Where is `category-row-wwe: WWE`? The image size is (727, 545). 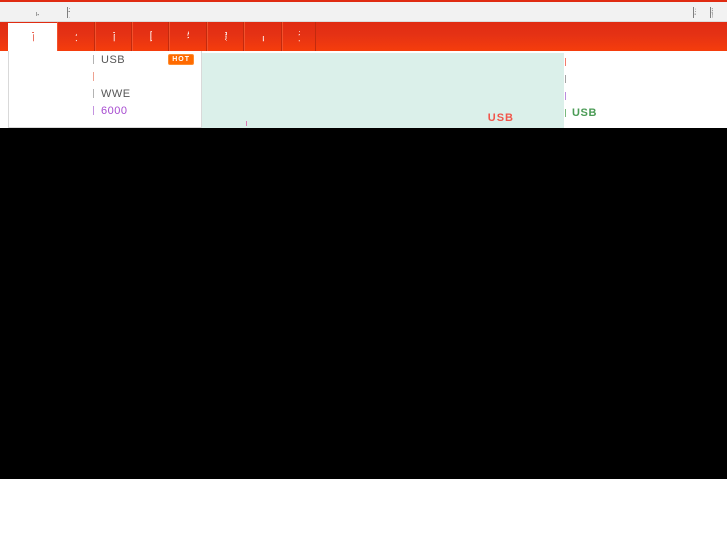 category-row-wwe: WWE is located at coordinates (105, 93).